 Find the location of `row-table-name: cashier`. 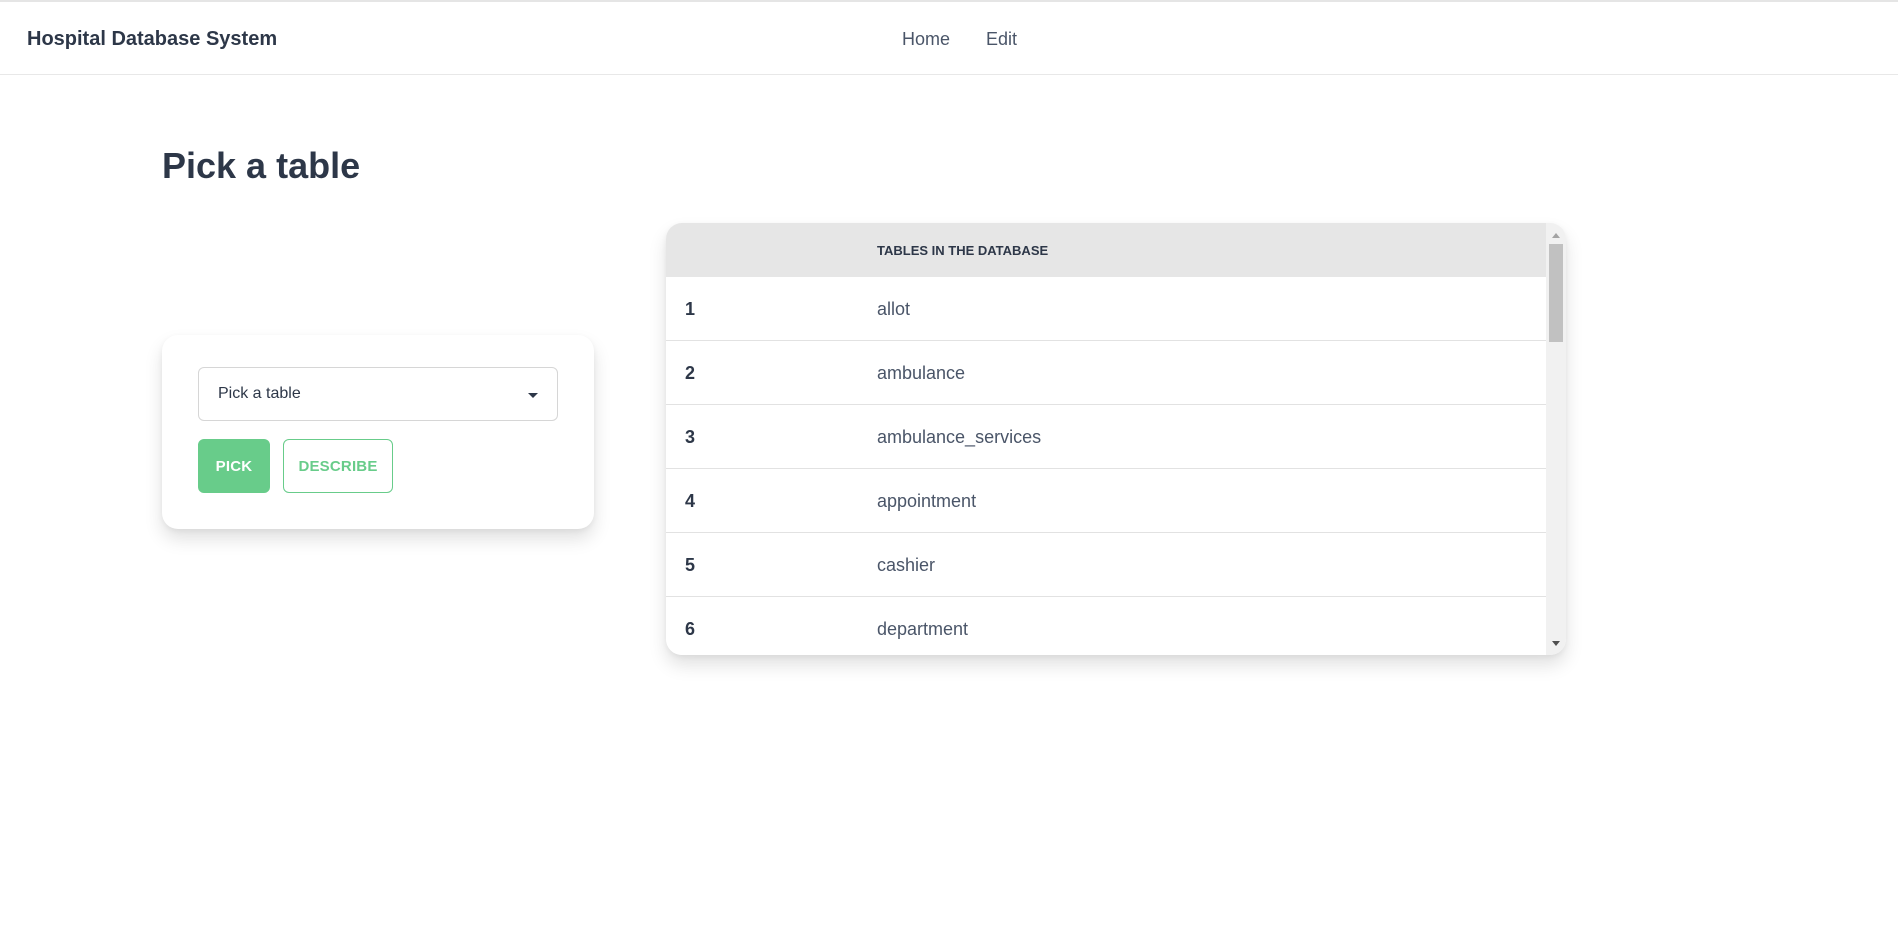

row-table-name: cashier is located at coordinates (906, 565).